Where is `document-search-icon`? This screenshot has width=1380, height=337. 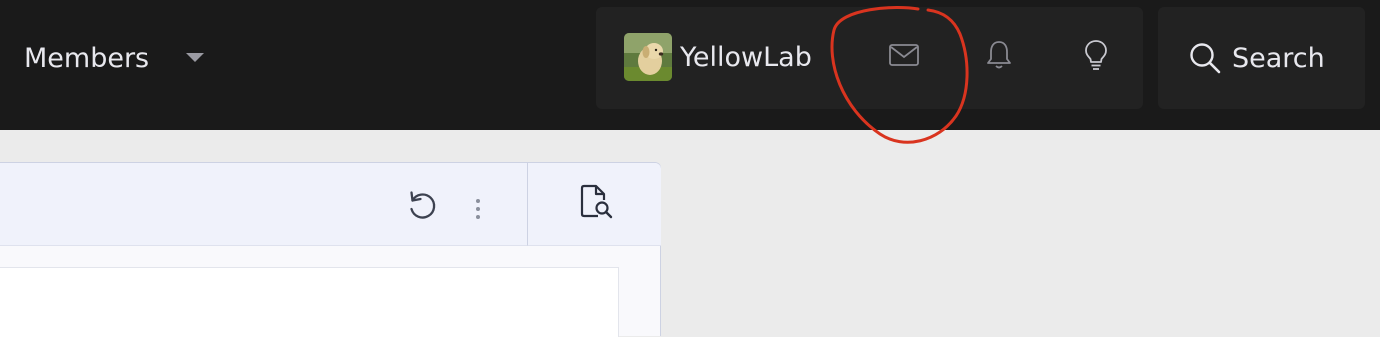 document-search-icon is located at coordinates (595, 204).